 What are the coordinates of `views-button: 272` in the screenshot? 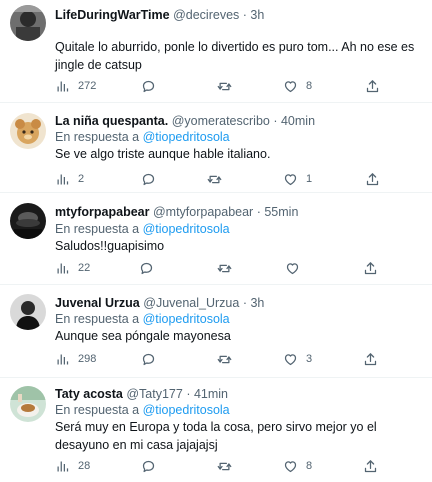 It's located at (75, 86).